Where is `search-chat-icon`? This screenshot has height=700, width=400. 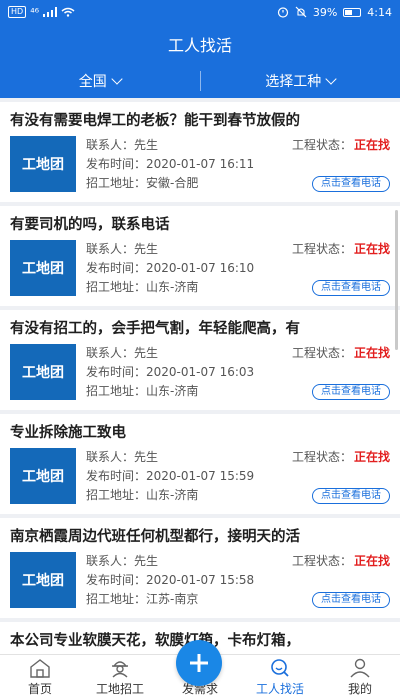
search-chat-icon is located at coordinates (280, 668).